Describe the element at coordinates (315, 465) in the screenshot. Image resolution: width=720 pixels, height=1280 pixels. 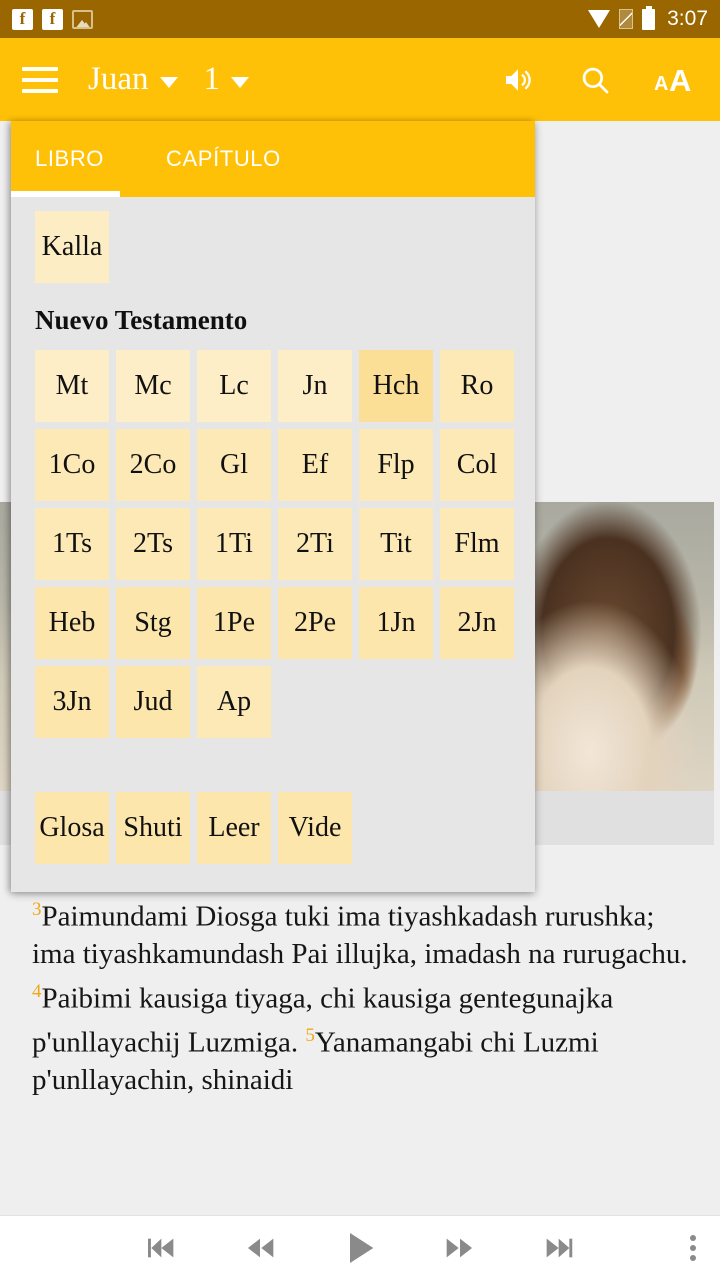
I see `book-tile: Ef` at that location.